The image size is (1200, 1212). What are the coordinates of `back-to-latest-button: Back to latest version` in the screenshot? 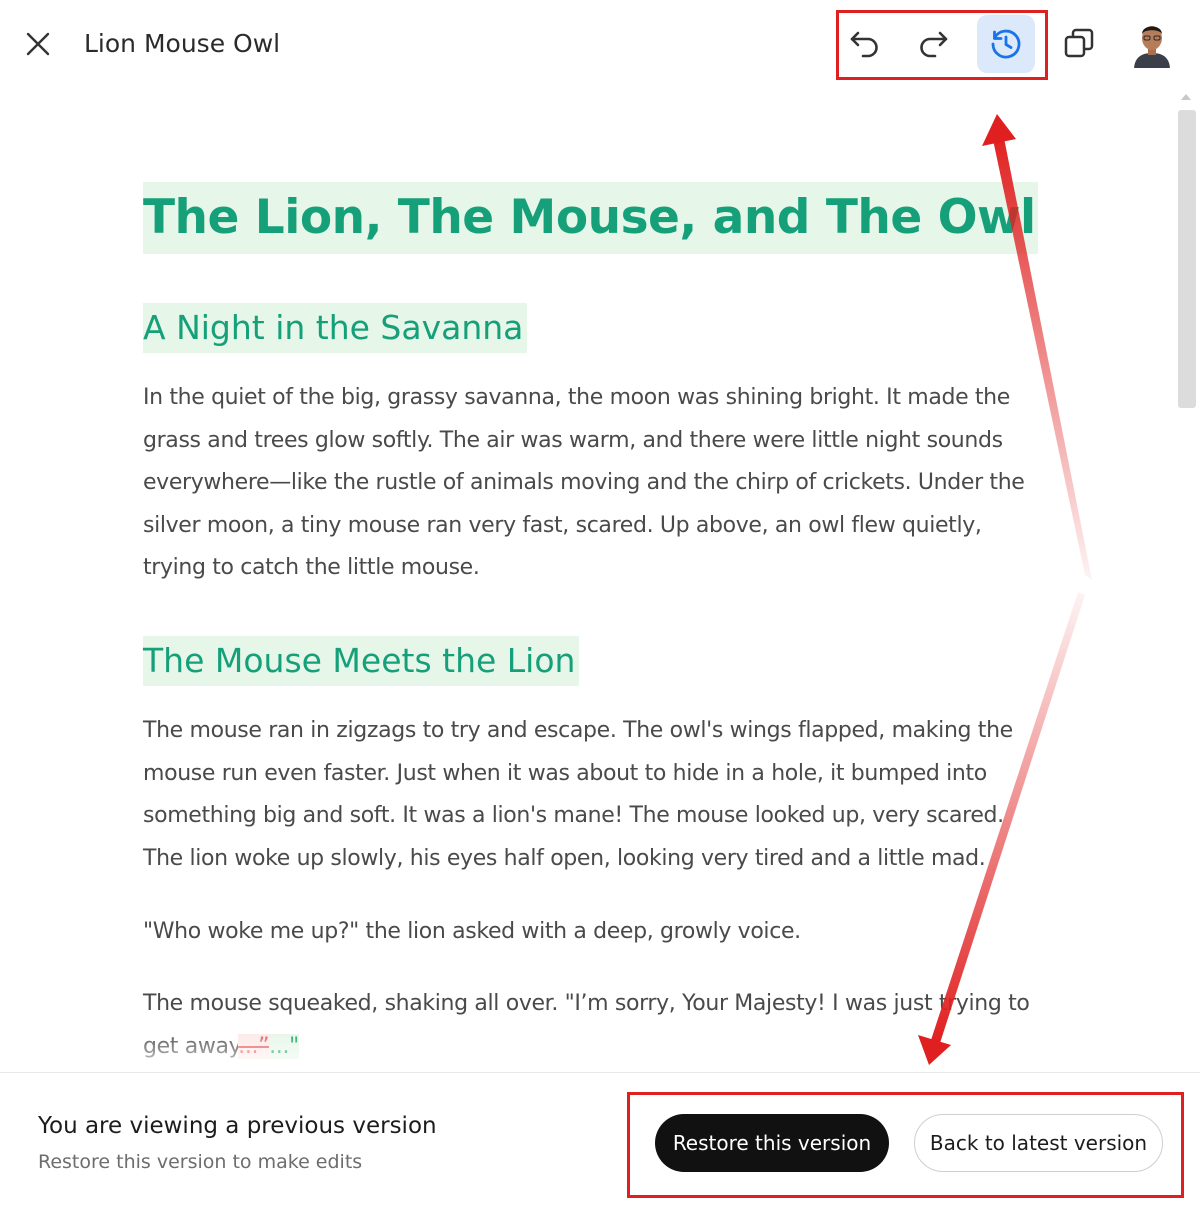 It's located at (1038, 1143).